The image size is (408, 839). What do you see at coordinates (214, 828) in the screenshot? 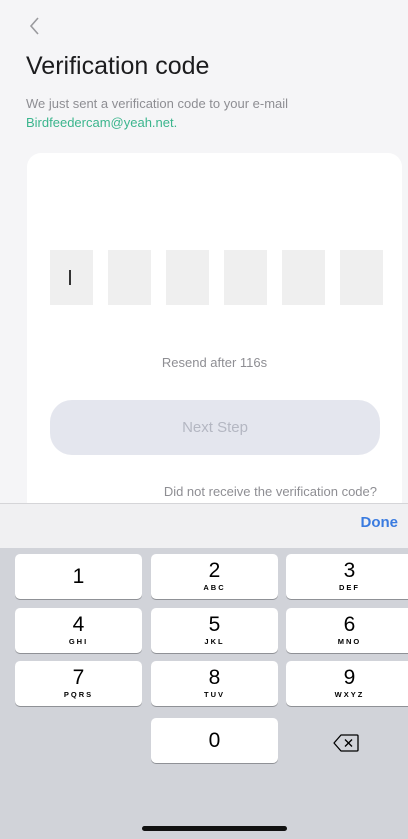
I see `home-indicator` at bounding box center [214, 828].